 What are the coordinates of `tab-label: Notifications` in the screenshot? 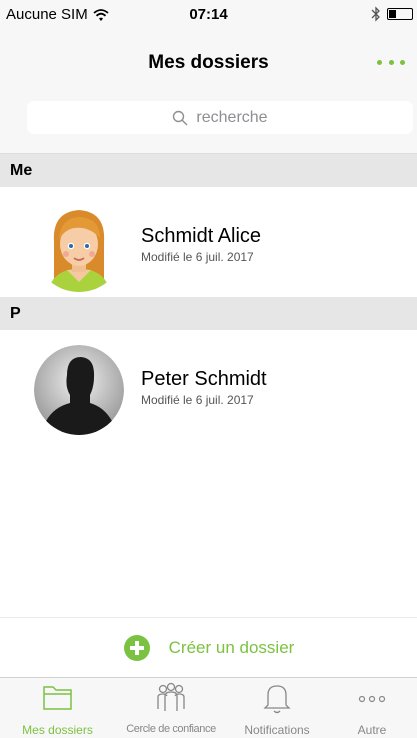 It's located at (277, 730).